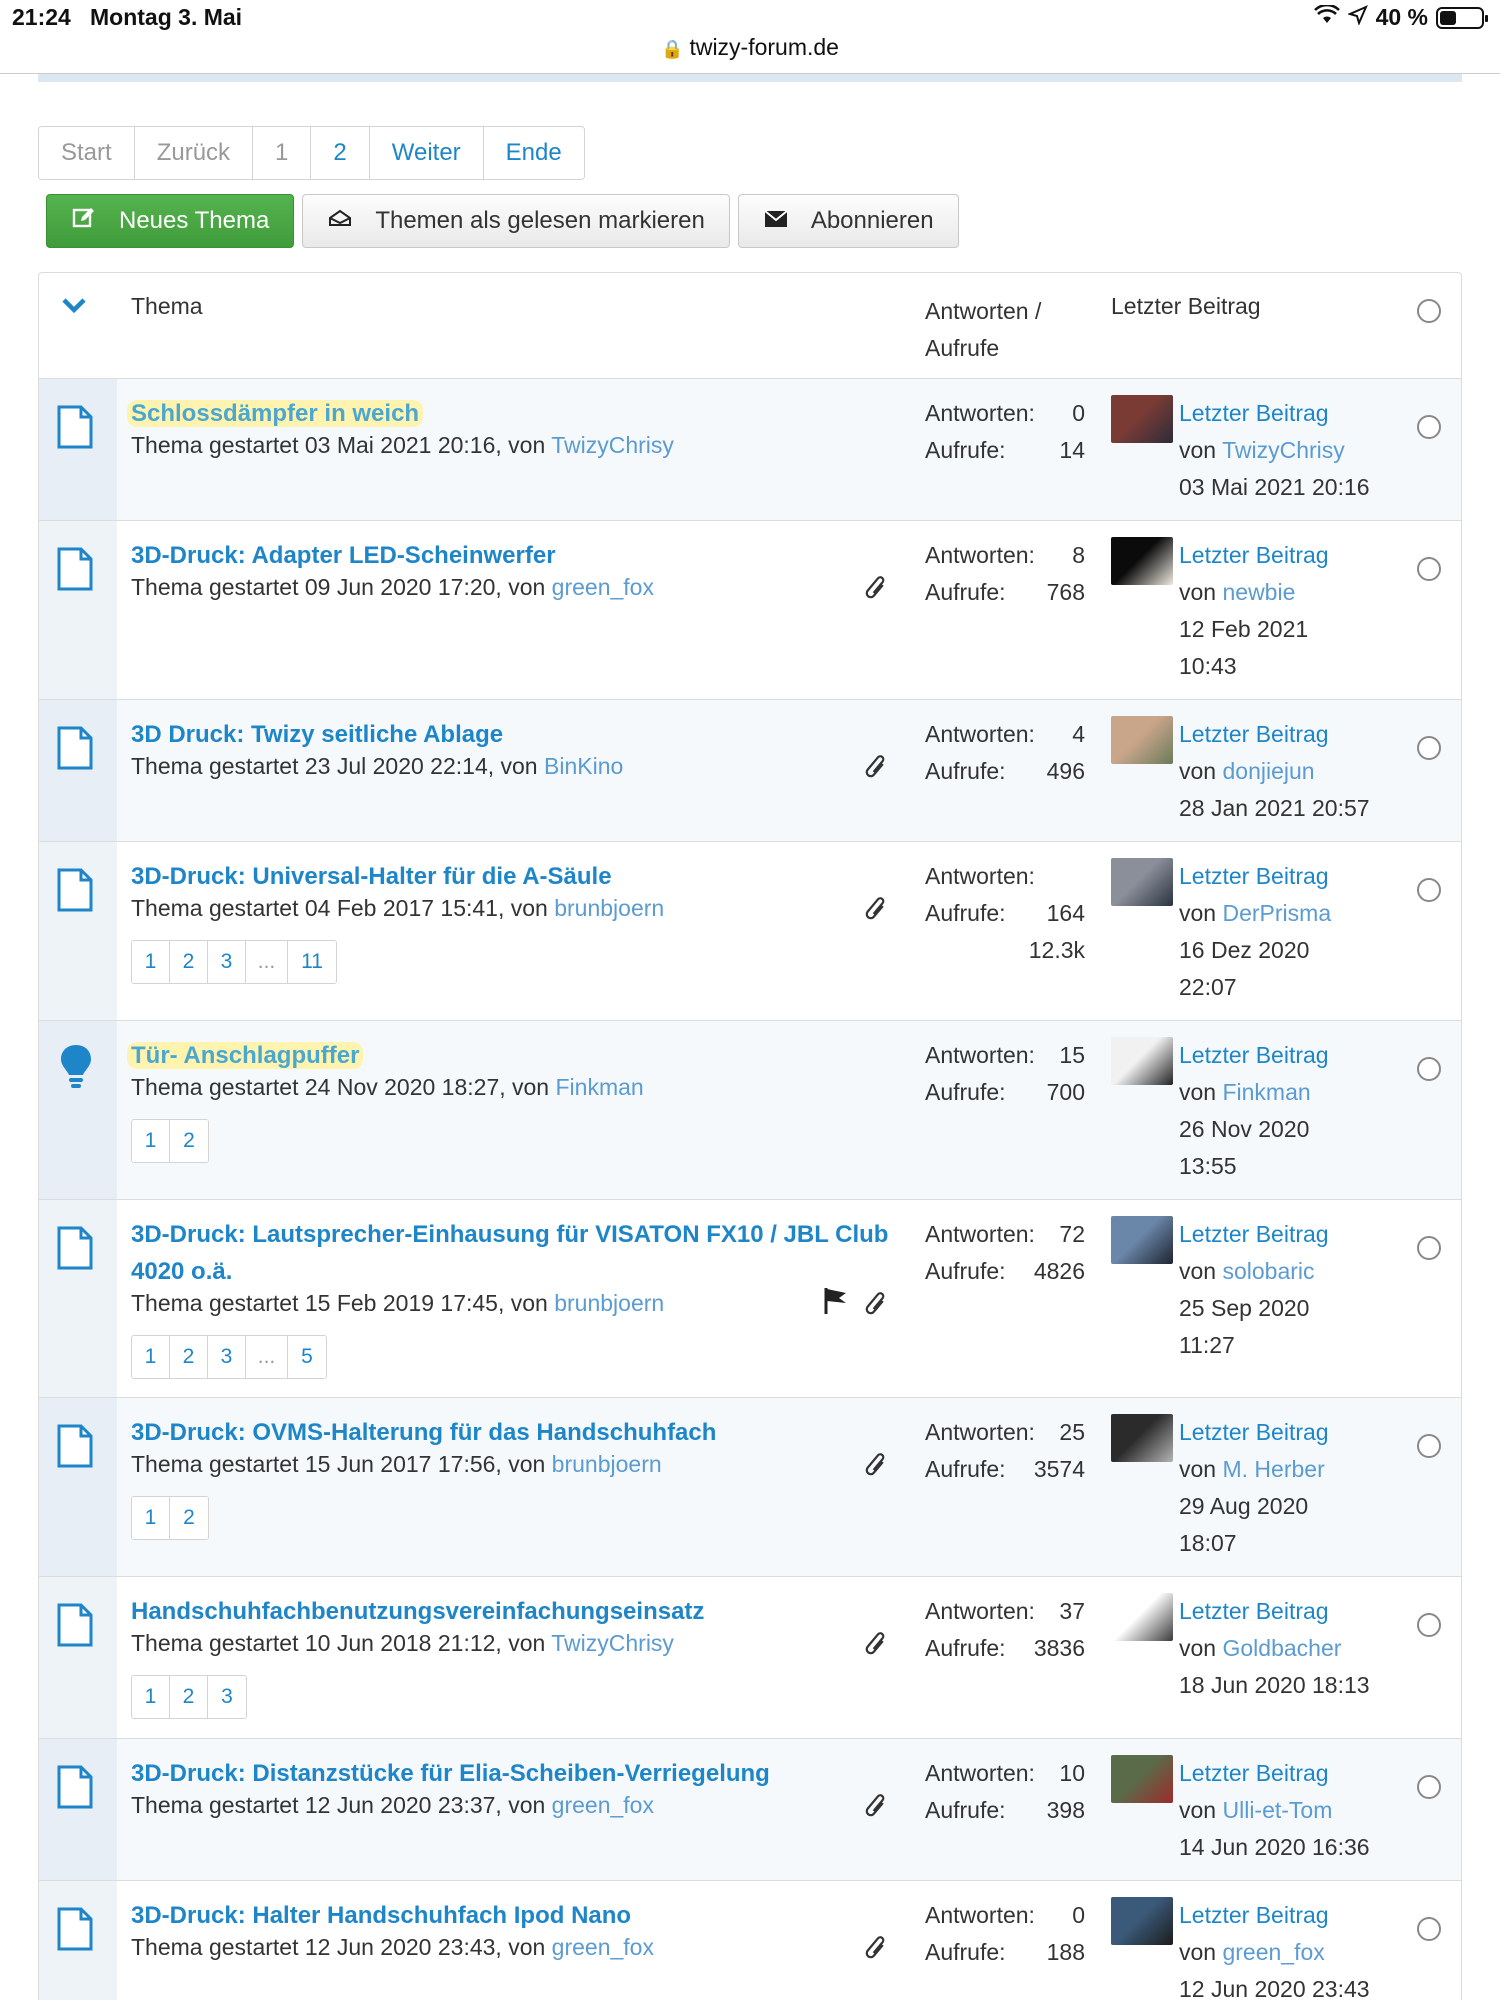 The width and height of the screenshot is (1500, 2000). Describe the element at coordinates (1266, 1092) in the screenshot. I see `last-poster-link: Finkman` at that location.